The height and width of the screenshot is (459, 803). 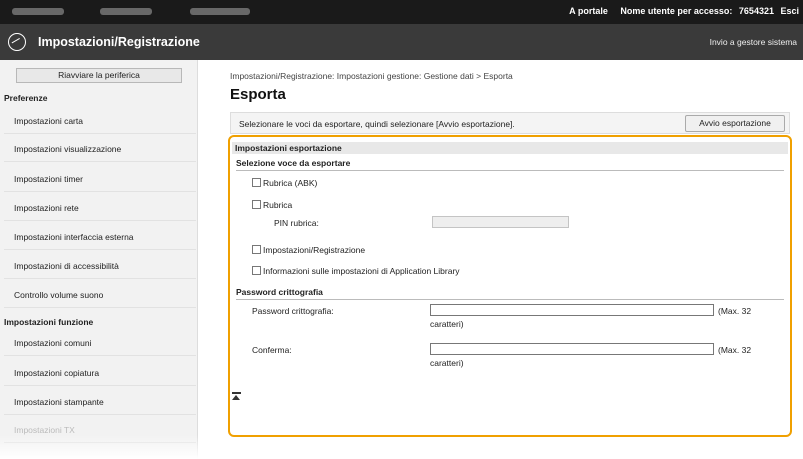 I want to click on password-label: Password crittografia:, so click(x=293, y=311).